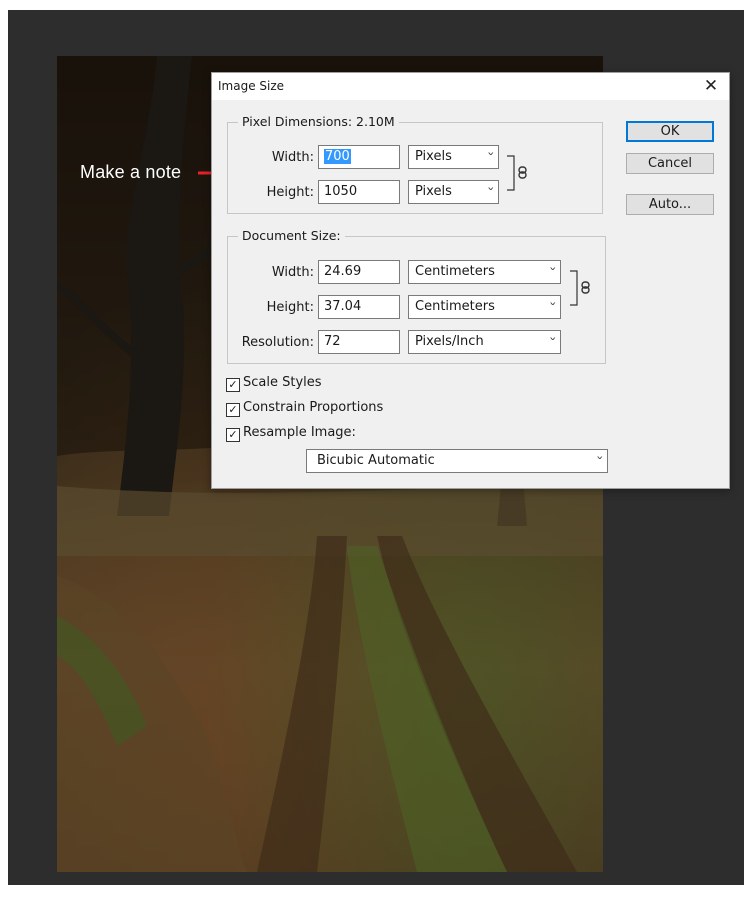 This screenshot has width=744, height=910. I want to click on constrain-proportions-label: Constrain Proportions, so click(313, 407).